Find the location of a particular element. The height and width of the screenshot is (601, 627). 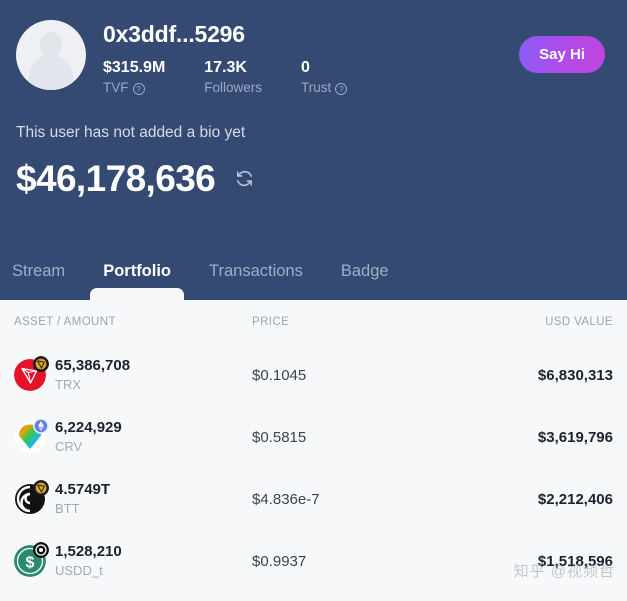

stat-followers-label-row: Followers is located at coordinates (233, 88).